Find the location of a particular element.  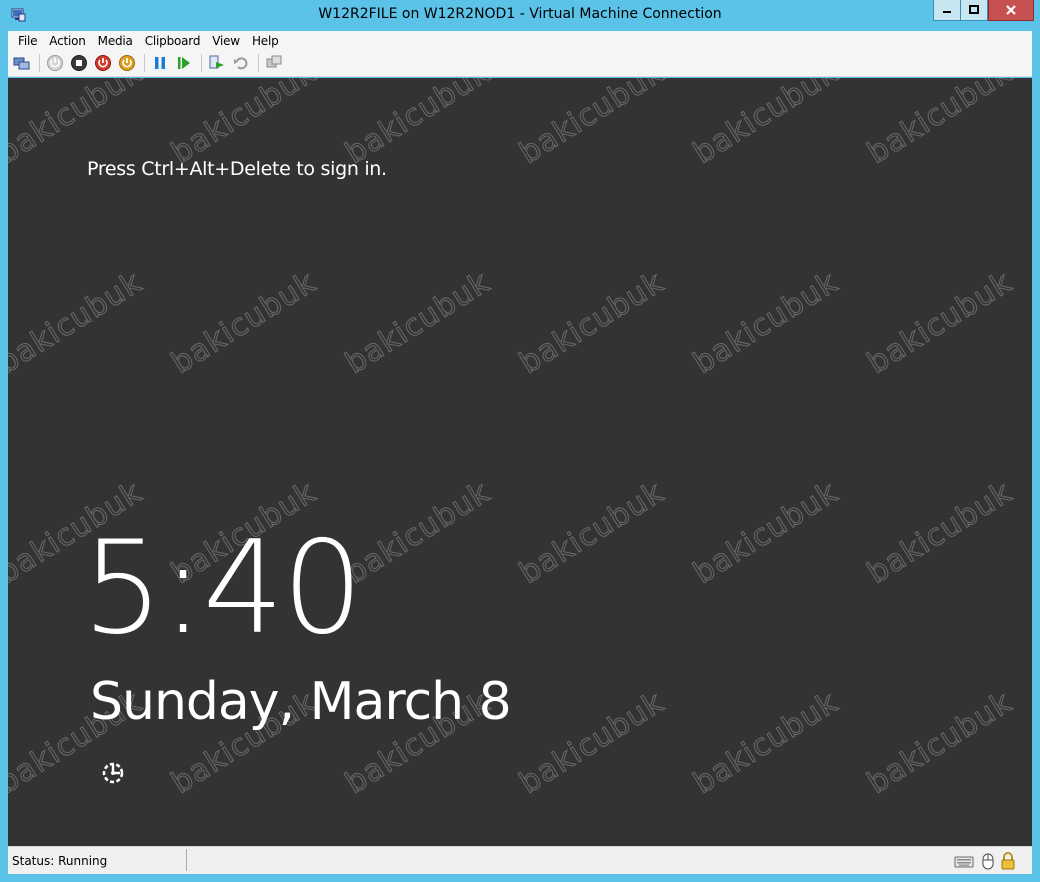

resume-icon is located at coordinates (184, 63).